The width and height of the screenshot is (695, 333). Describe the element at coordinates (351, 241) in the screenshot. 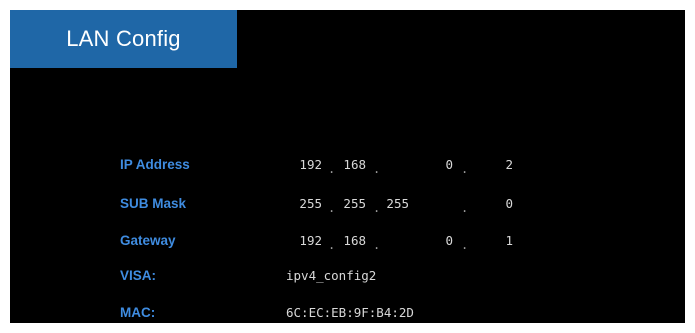

I see `gateway-octet-2: 168` at that location.